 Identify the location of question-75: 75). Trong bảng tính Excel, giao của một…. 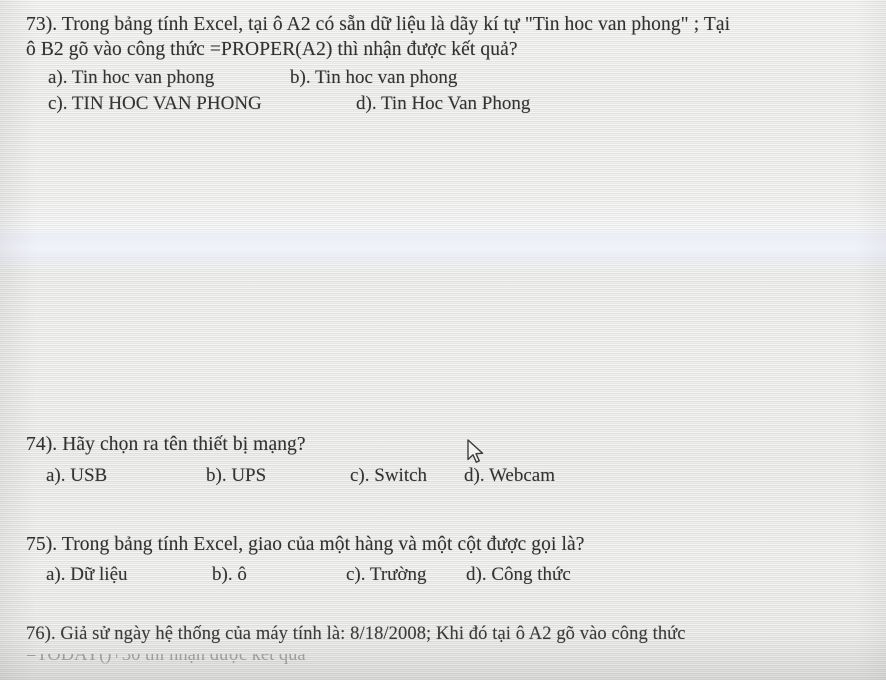
(456, 560).